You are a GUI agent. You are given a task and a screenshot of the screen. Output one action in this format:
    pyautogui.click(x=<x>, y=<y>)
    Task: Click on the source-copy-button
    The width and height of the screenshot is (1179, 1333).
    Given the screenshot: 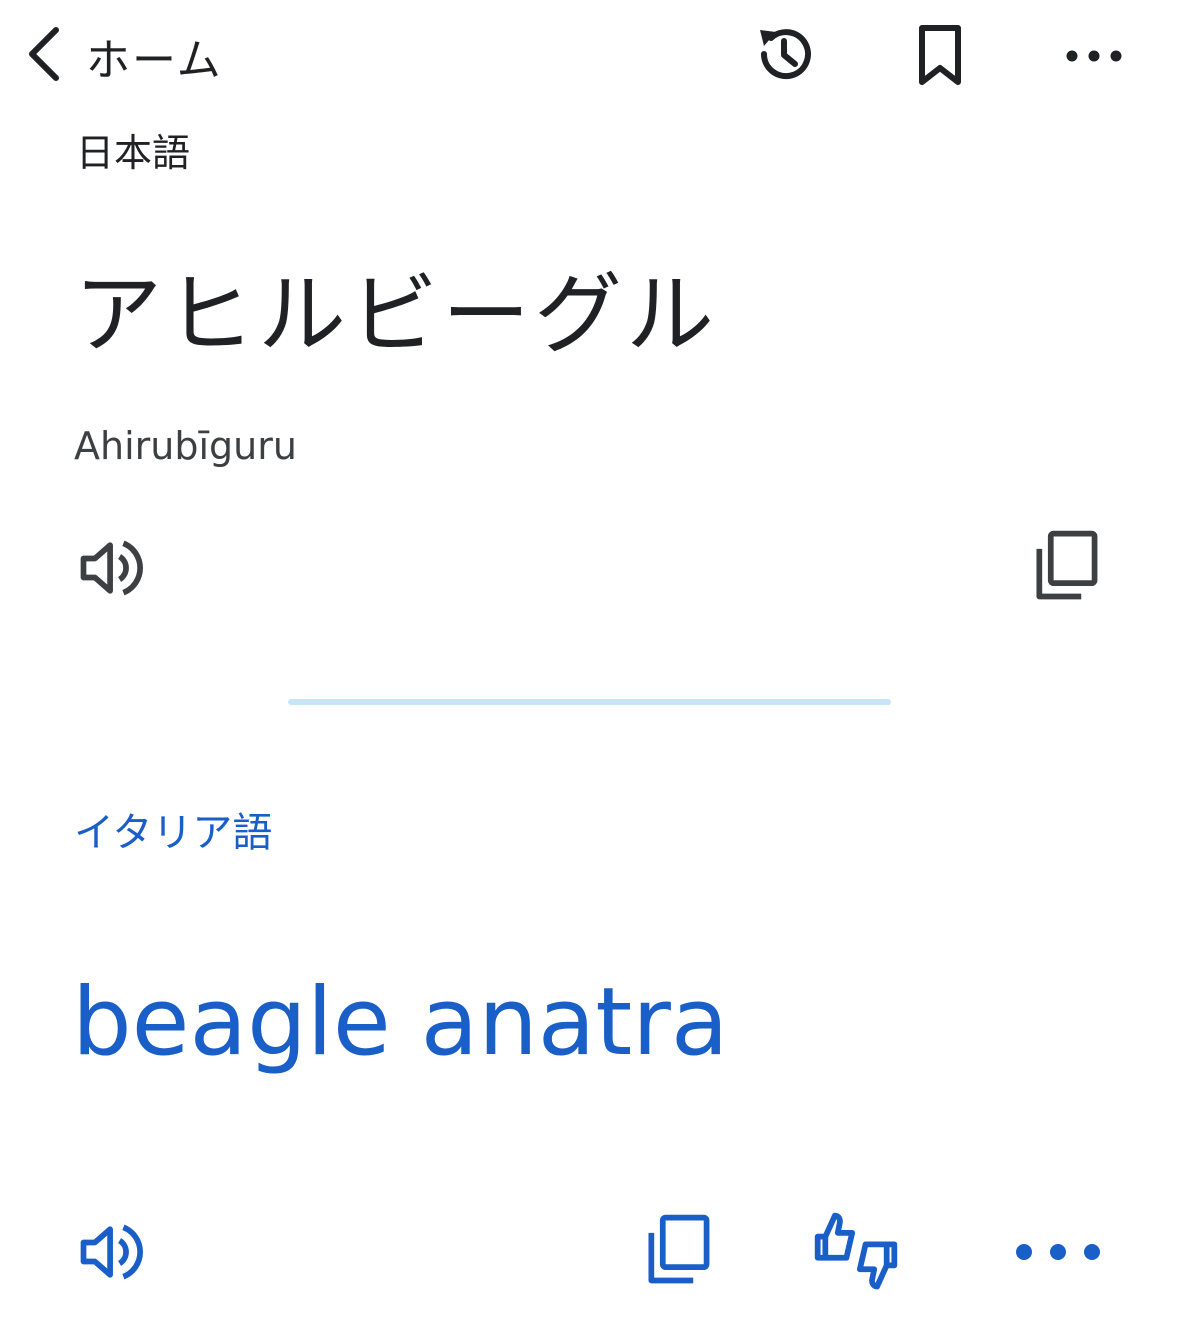 What is the action you would take?
    pyautogui.click(x=1066, y=568)
    